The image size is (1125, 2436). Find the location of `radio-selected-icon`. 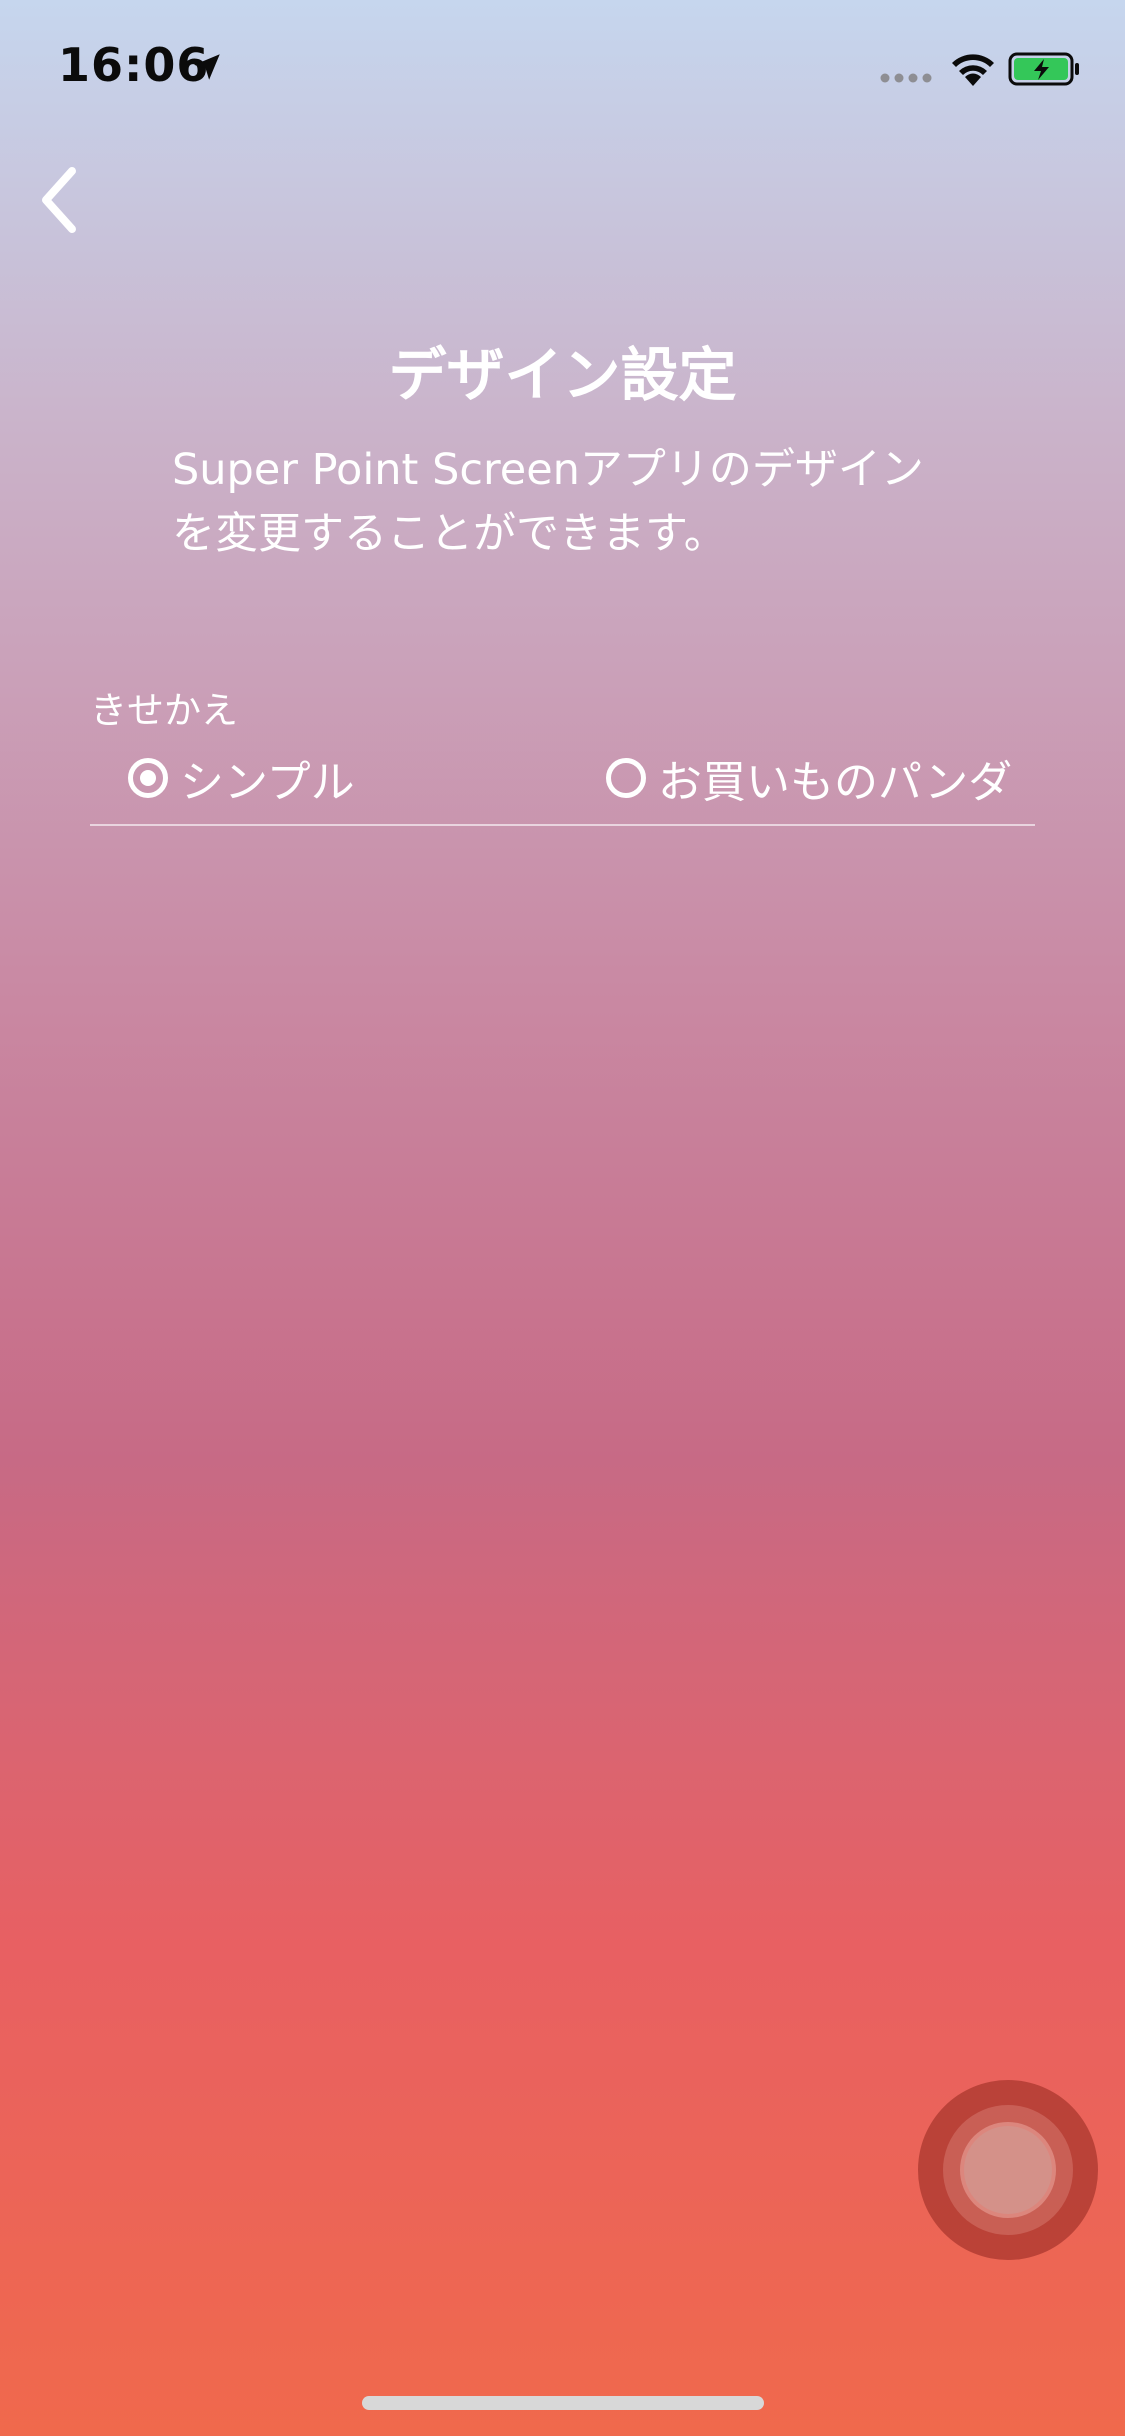

radio-selected-icon is located at coordinates (148, 778).